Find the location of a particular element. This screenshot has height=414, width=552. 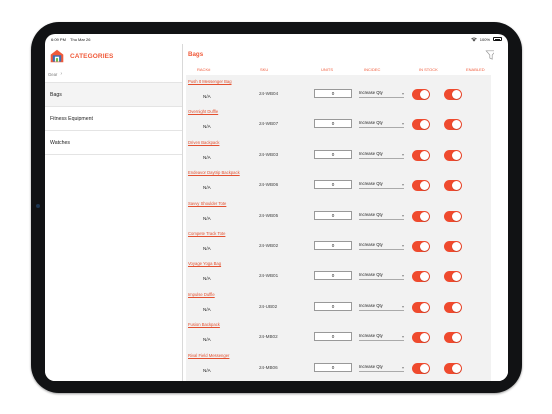

breadcrumb-label: Gear is located at coordinates (52, 74).